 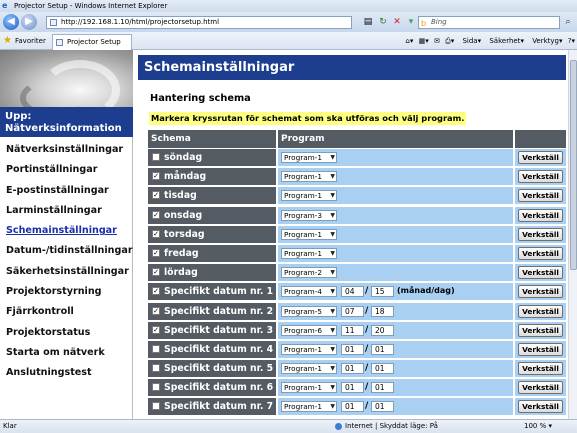 What do you see at coordinates (212, 196) in the screenshot?
I see `schedule-name-cell: ✓ tisdag` at bounding box center [212, 196].